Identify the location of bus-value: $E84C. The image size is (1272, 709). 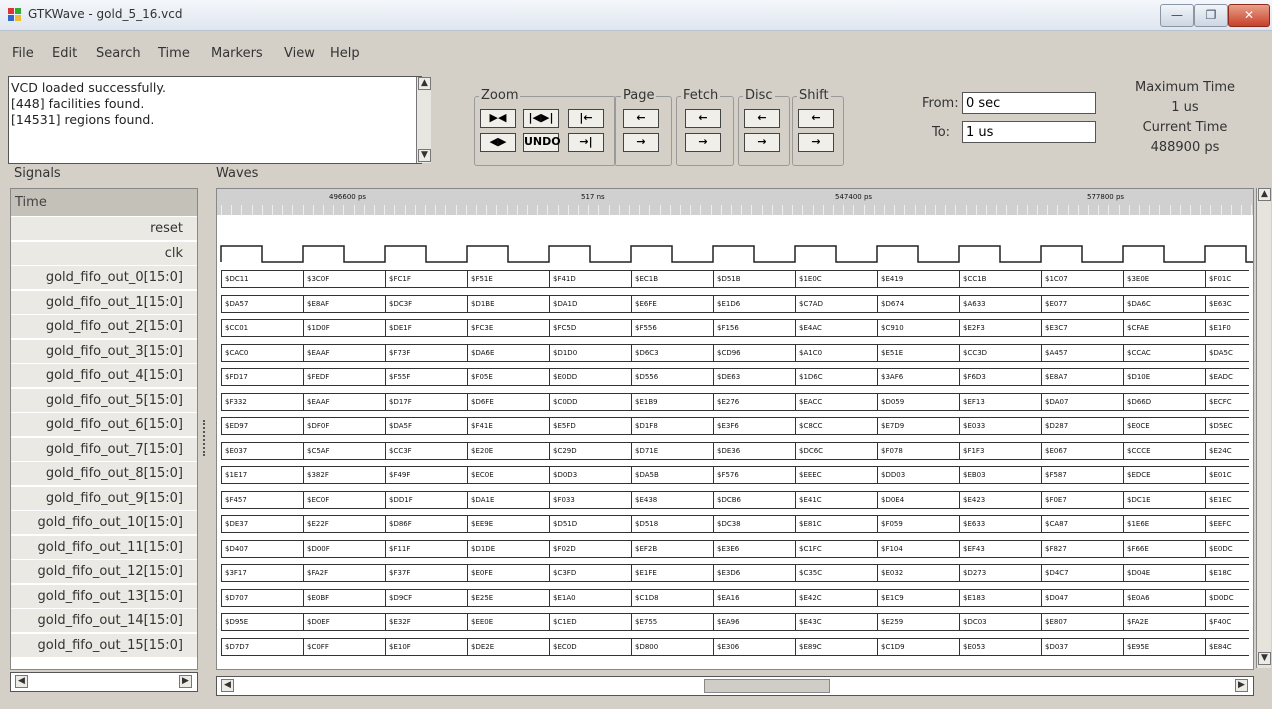
(1229, 646).